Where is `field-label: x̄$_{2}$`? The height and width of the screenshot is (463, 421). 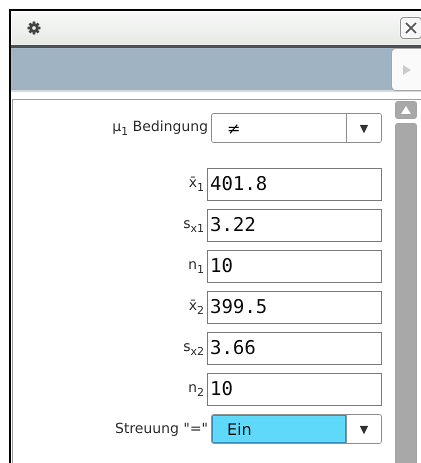 field-label: x̄$_{2}$ is located at coordinates (196, 307).